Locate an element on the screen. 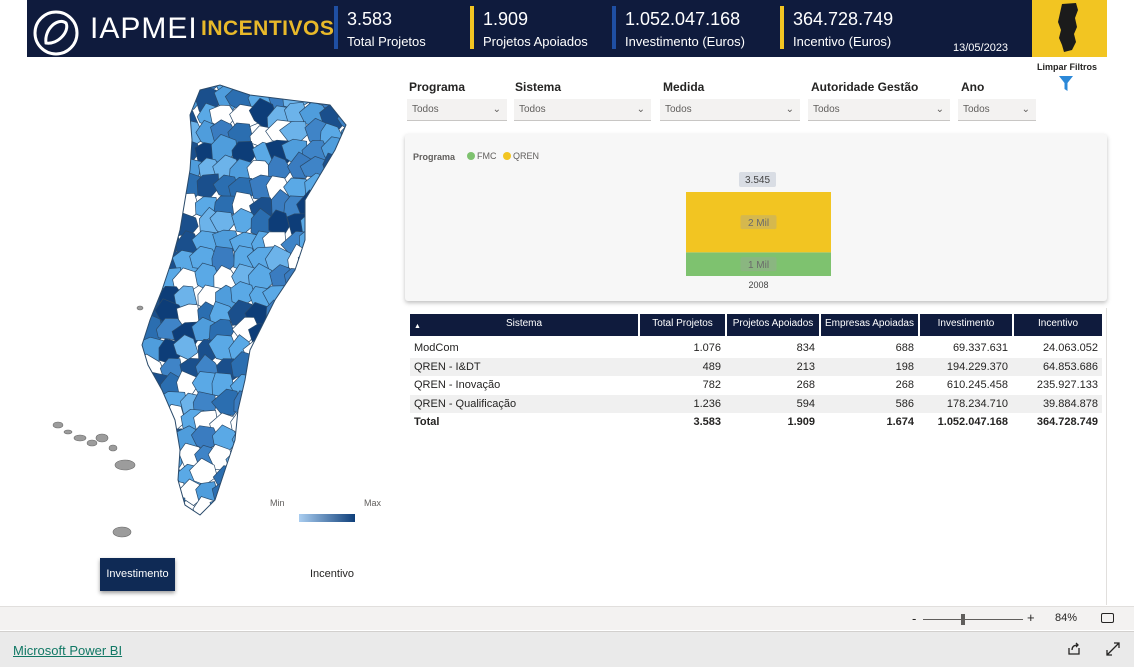 The image size is (1134, 667). filter-ano-dropdown: Todos ⌄ is located at coordinates (997, 110).